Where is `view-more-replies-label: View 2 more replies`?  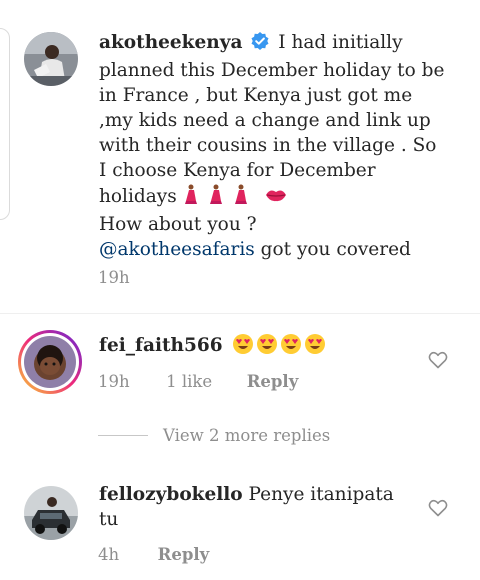
view-more-replies-label: View 2 more replies is located at coordinates (247, 435).